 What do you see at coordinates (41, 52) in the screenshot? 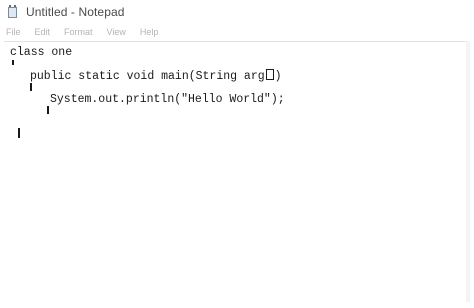
I see `code-line-class: class one` at bounding box center [41, 52].